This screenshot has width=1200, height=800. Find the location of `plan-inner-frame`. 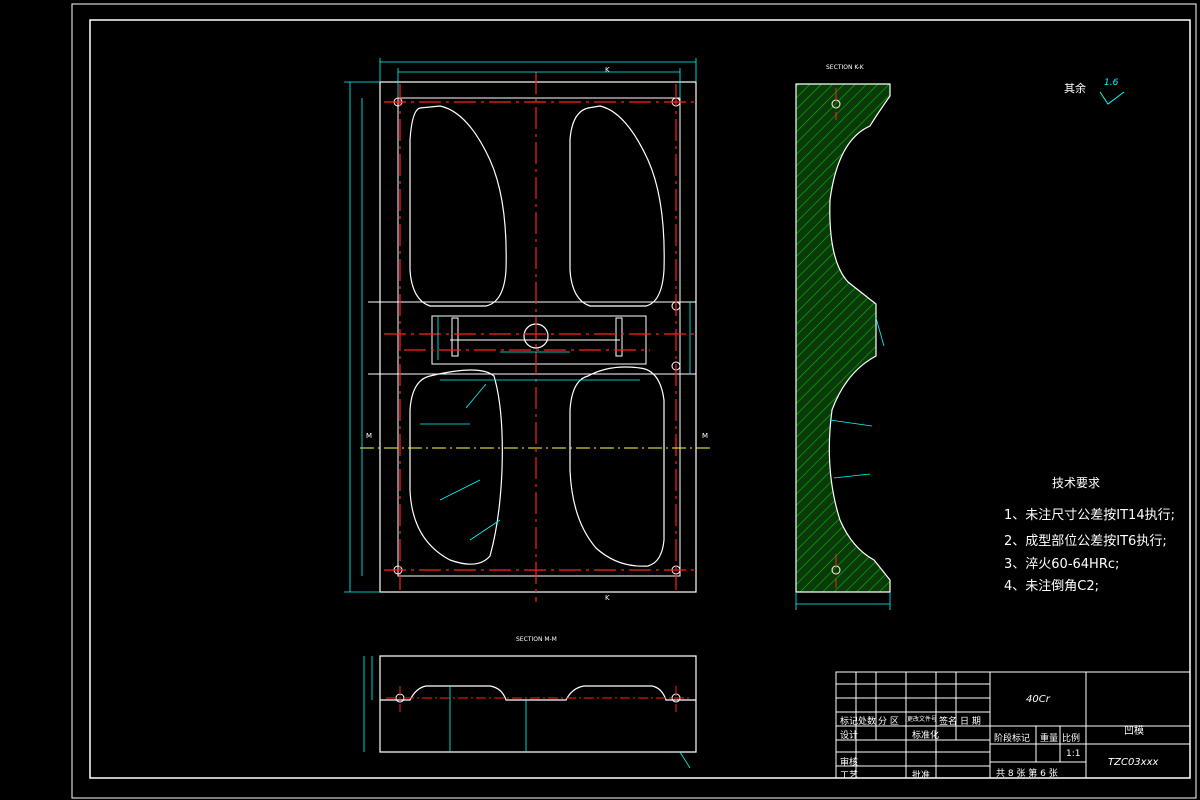

plan-inner-frame is located at coordinates (539, 337).